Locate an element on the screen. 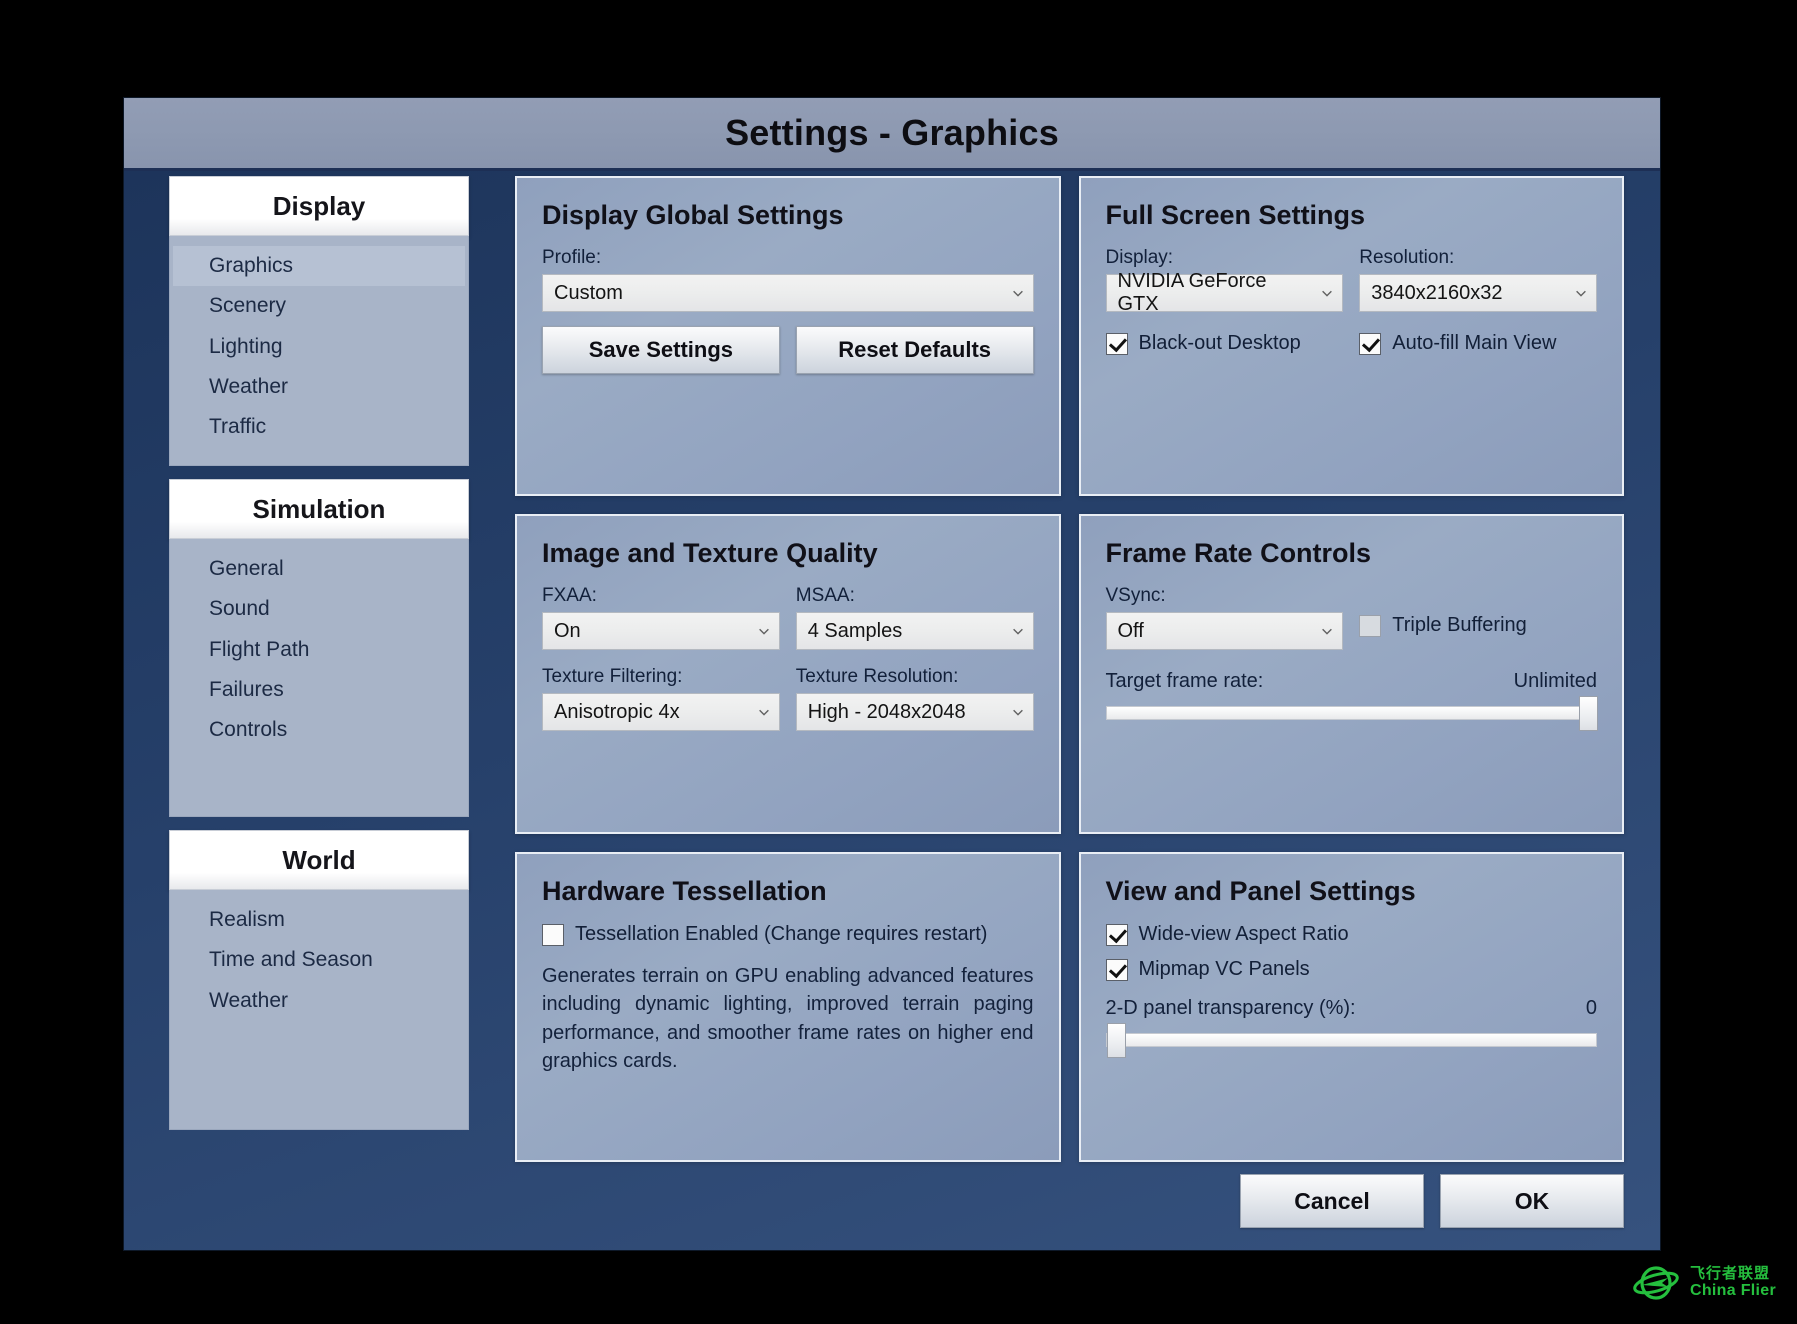  ok-button: OK is located at coordinates (1532, 1201).